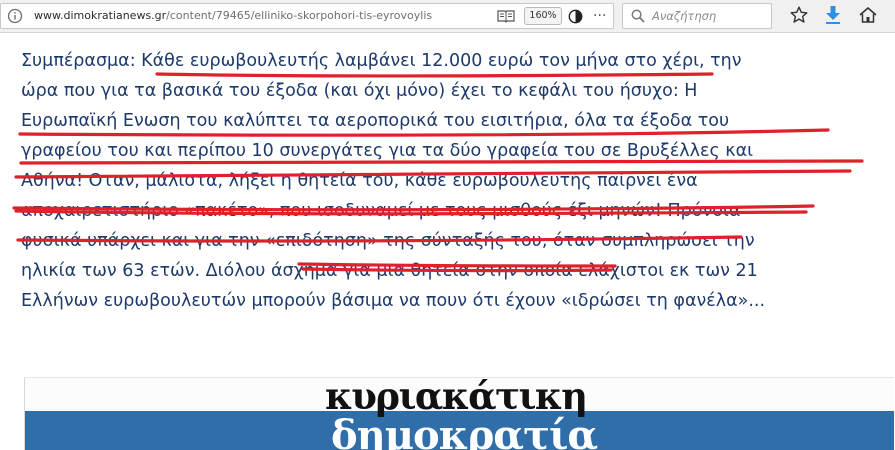  What do you see at coordinates (15, 16) in the screenshot?
I see `page-icon` at bounding box center [15, 16].